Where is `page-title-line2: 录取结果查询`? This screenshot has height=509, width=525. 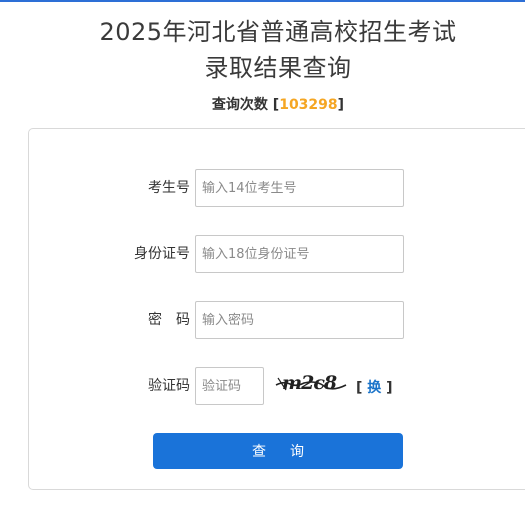
page-title-line2: 录取结果查询 is located at coordinates (278, 68).